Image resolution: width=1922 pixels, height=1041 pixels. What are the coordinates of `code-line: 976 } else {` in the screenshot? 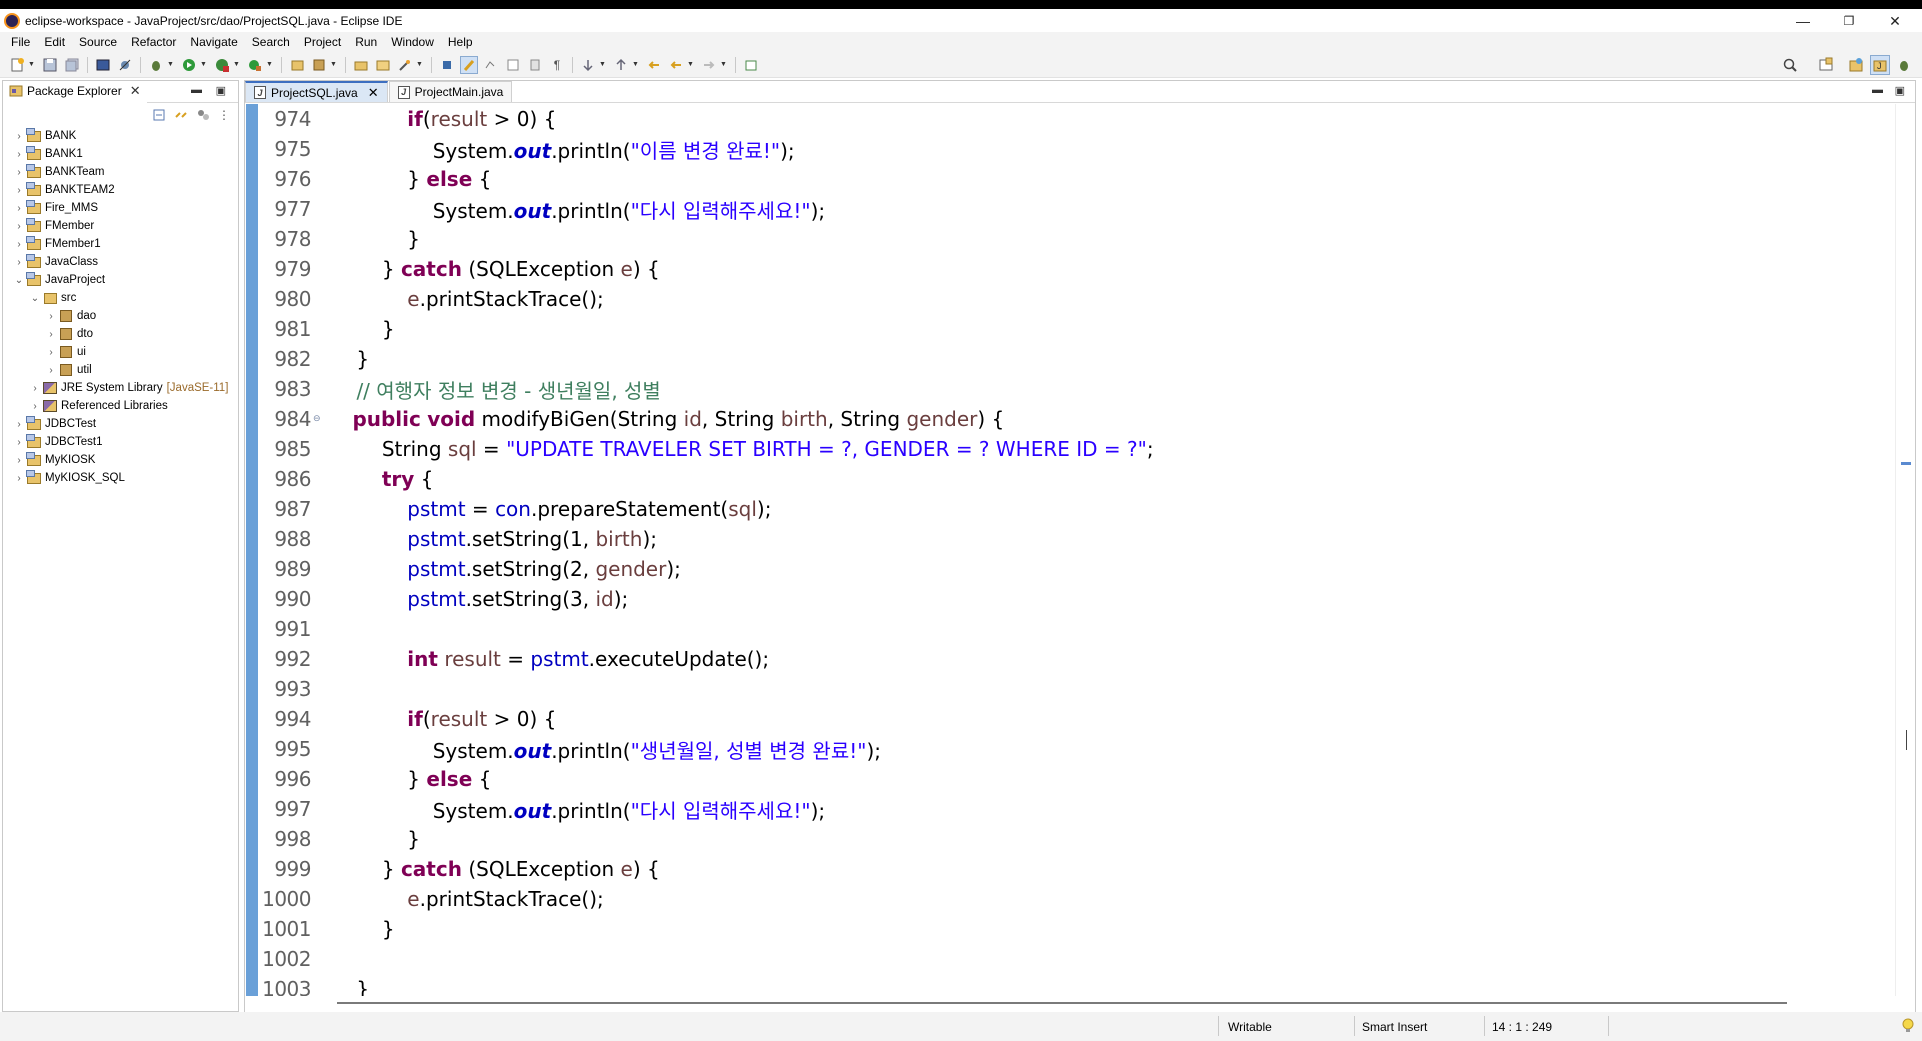 It's located at (1077, 179).